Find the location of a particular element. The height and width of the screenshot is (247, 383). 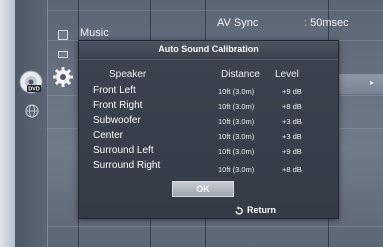

speaker-name: Front Left is located at coordinates (114, 90).